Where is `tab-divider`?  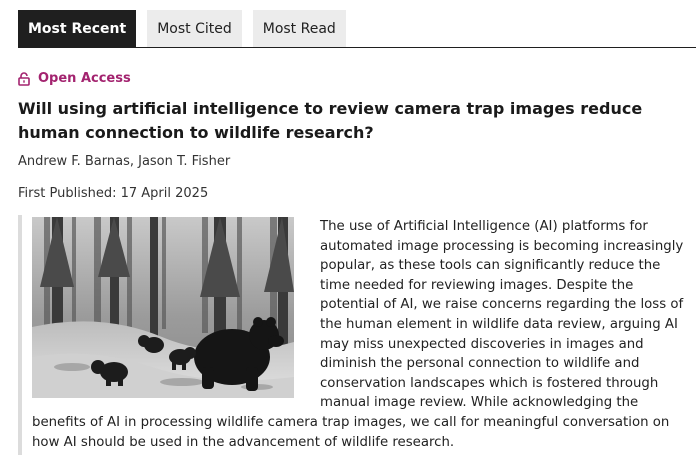 tab-divider is located at coordinates (357, 47).